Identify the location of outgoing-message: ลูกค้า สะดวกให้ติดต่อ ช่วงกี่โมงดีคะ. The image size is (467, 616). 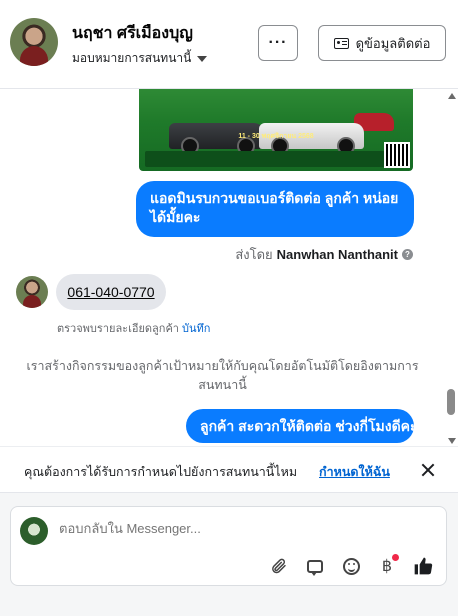
(302, 426).